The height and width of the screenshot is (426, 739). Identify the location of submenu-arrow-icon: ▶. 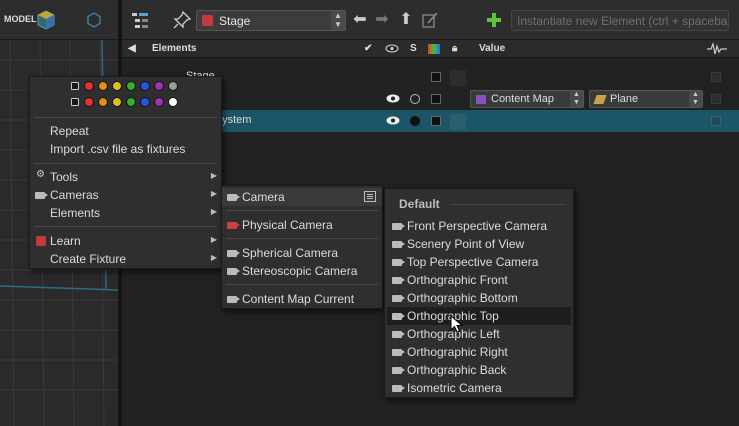
(213, 257).